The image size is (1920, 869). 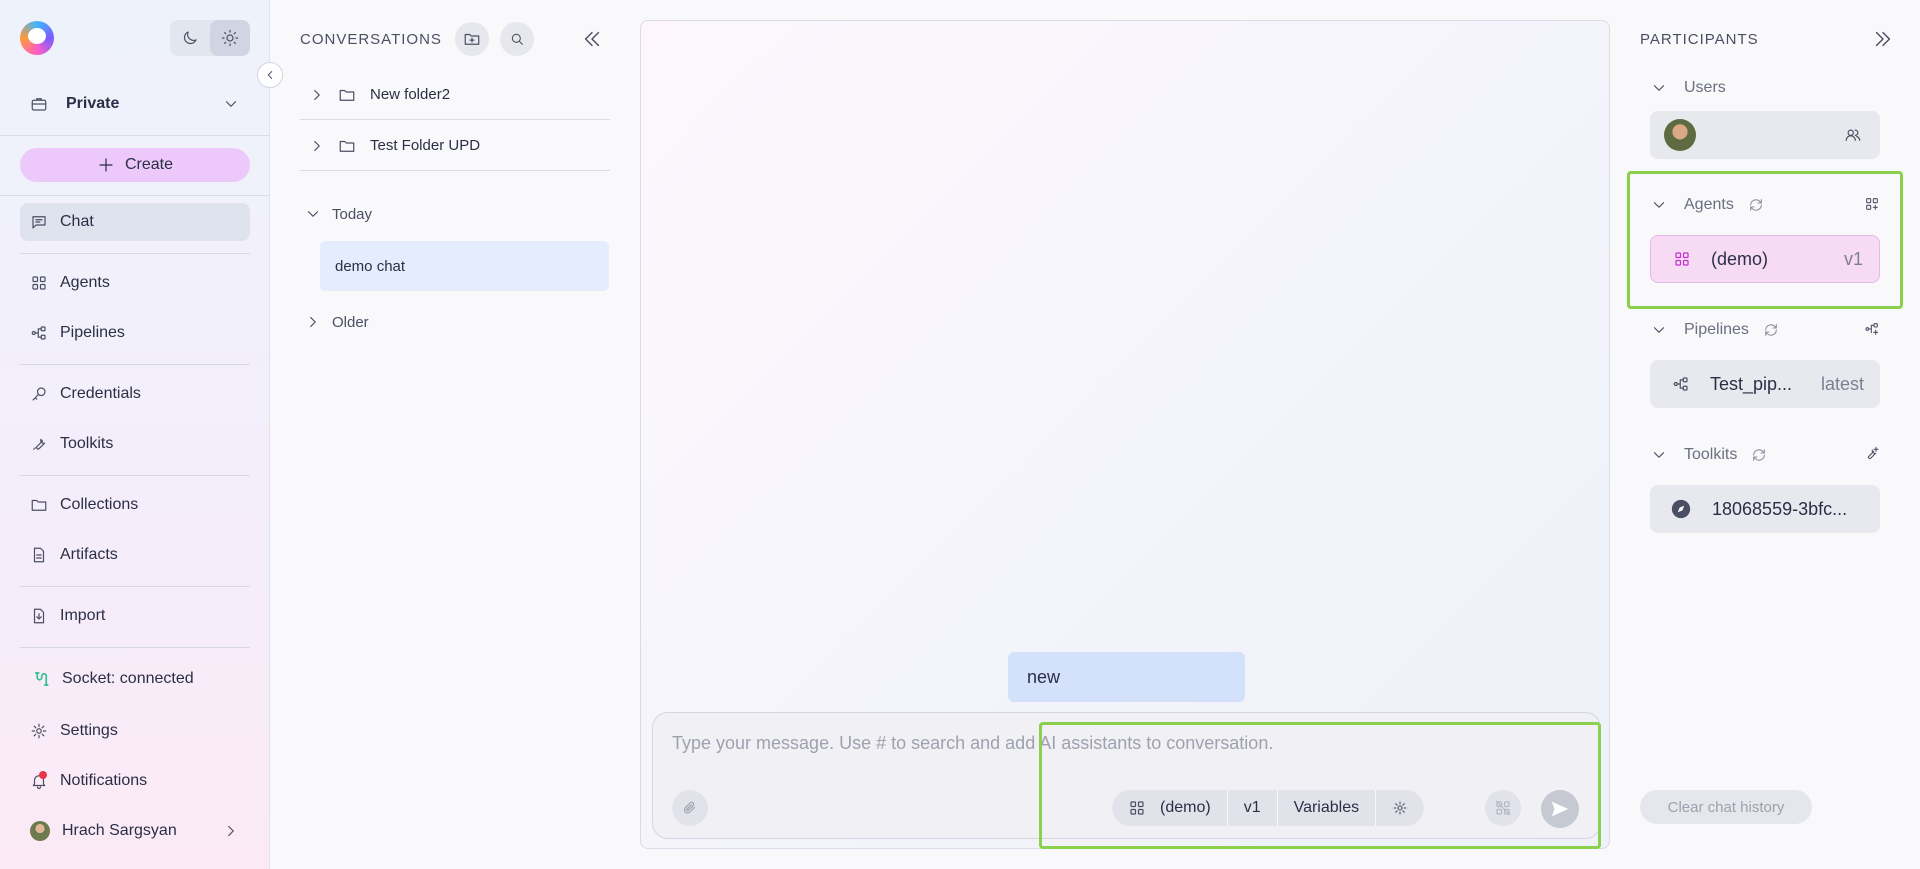 What do you see at coordinates (690, 808) in the screenshot?
I see `attach-button` at bounding box center [690, 808].